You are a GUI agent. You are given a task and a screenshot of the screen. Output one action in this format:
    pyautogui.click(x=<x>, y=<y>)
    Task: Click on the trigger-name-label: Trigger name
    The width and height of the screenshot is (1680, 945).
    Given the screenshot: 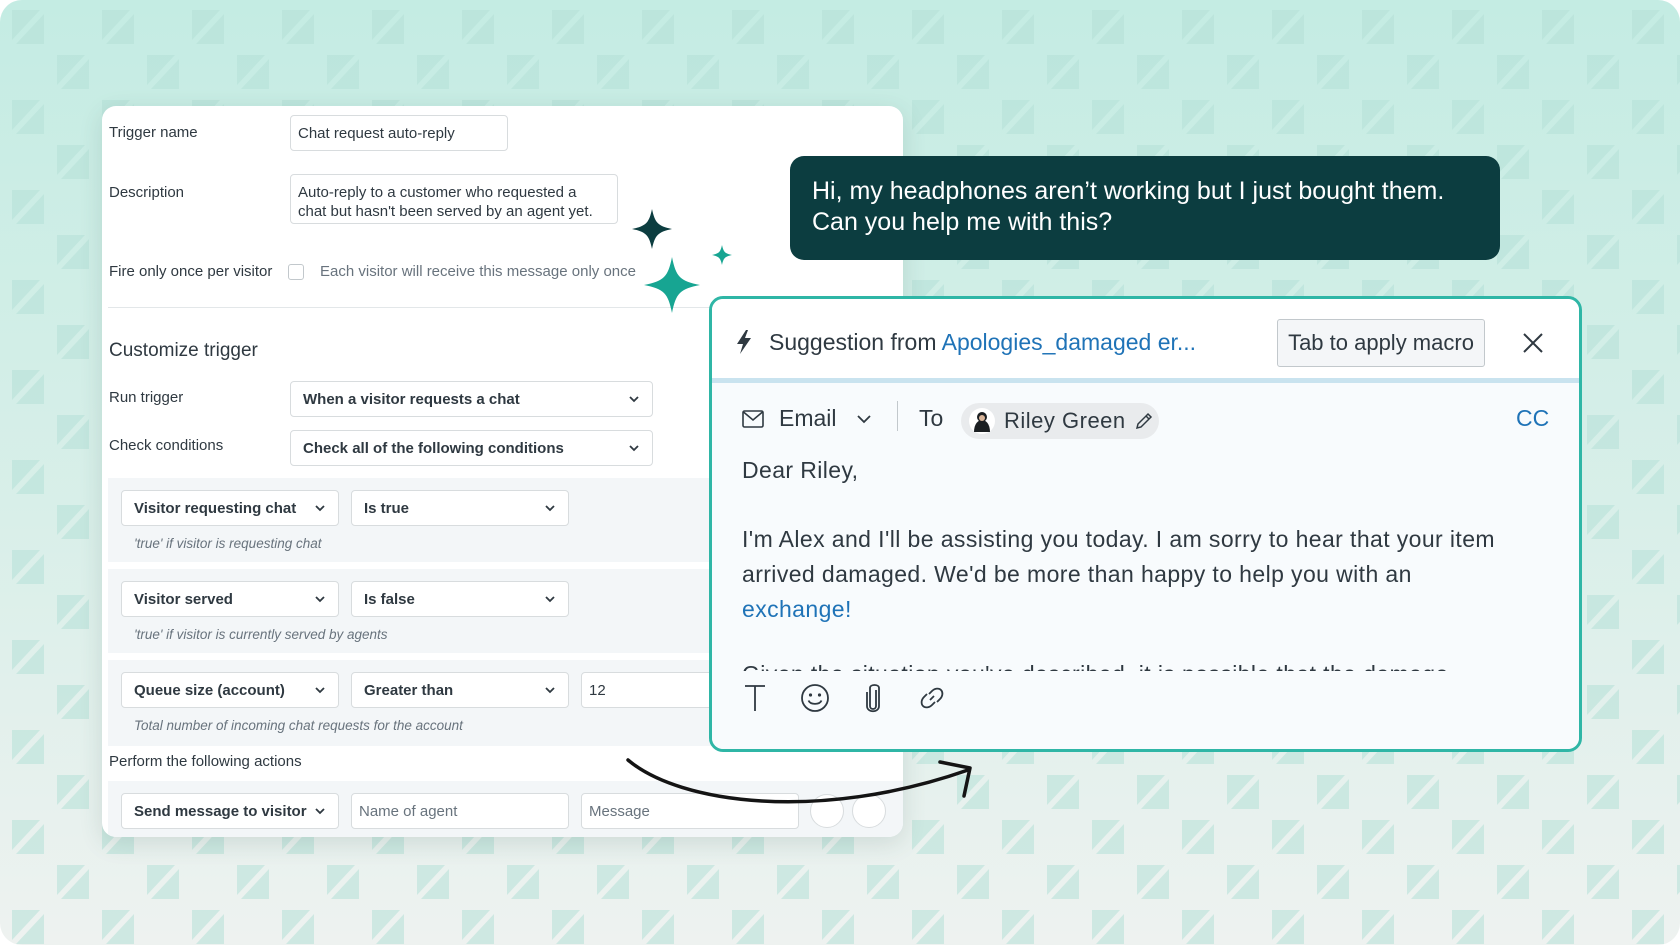 What is the action you would take?
    pyautogui.click(x=153, y=132)
    